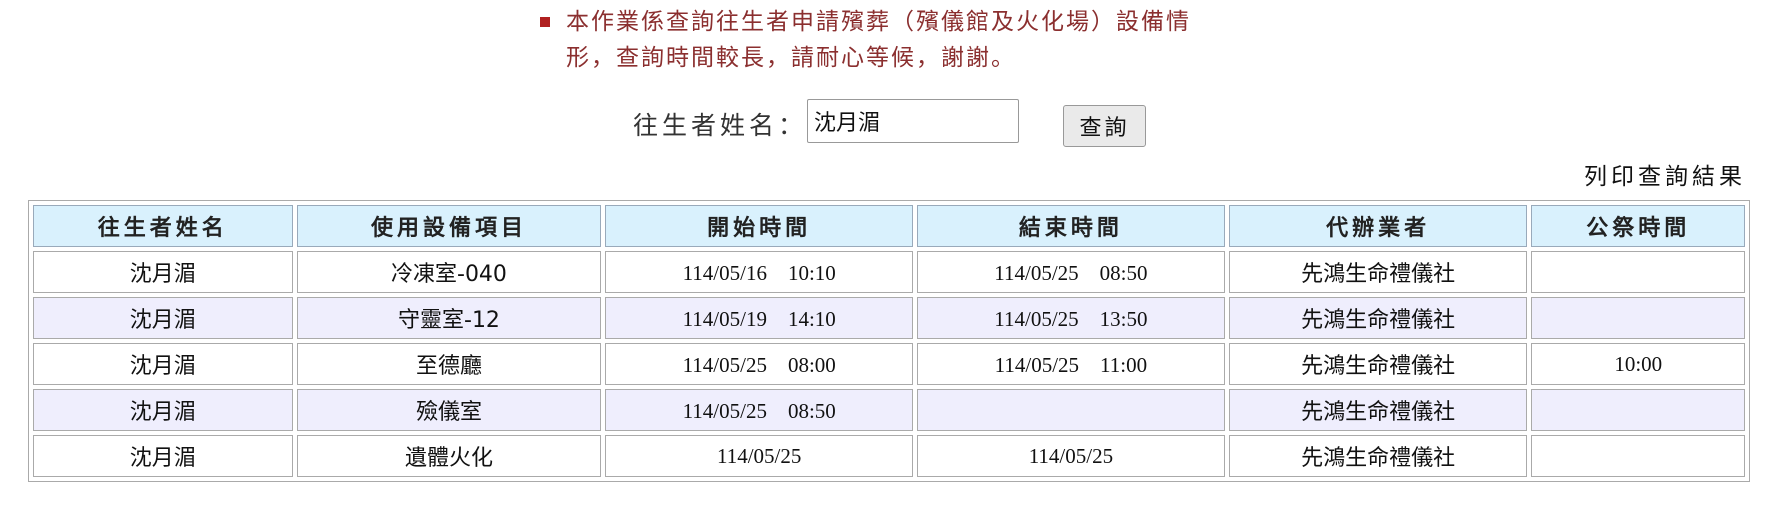  I want to click on cell-item: 冷凍室-040, so click(449, 272).